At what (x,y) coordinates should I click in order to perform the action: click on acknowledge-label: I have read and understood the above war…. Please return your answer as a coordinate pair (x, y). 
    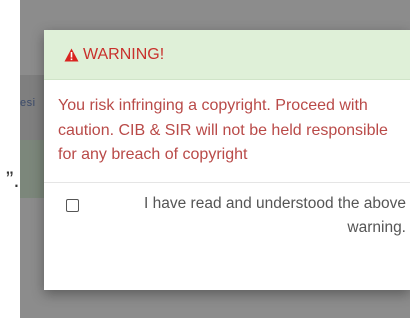
    Looking at the image, I should click on (261, 216).